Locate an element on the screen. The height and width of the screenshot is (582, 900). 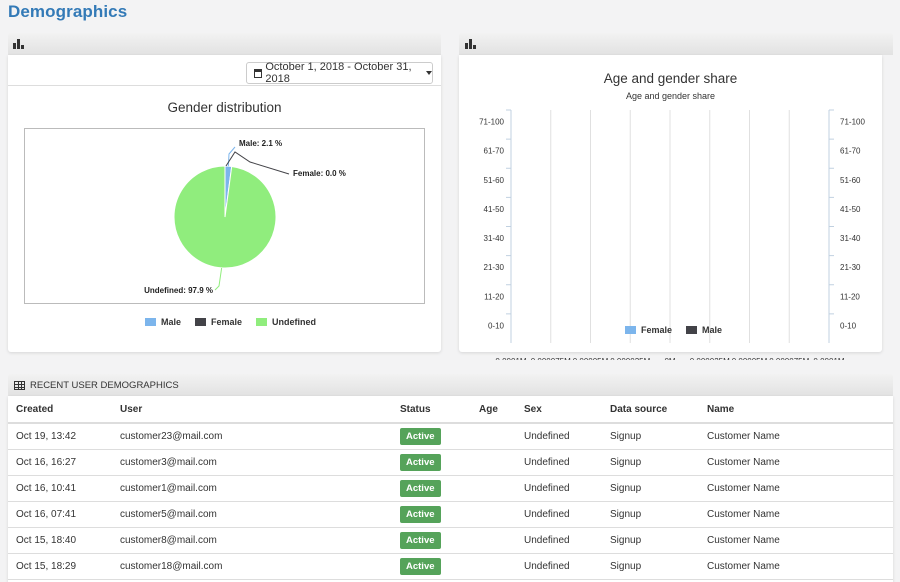
cell-user-text: customer3@mail.com is located at coordinates (168, 462).